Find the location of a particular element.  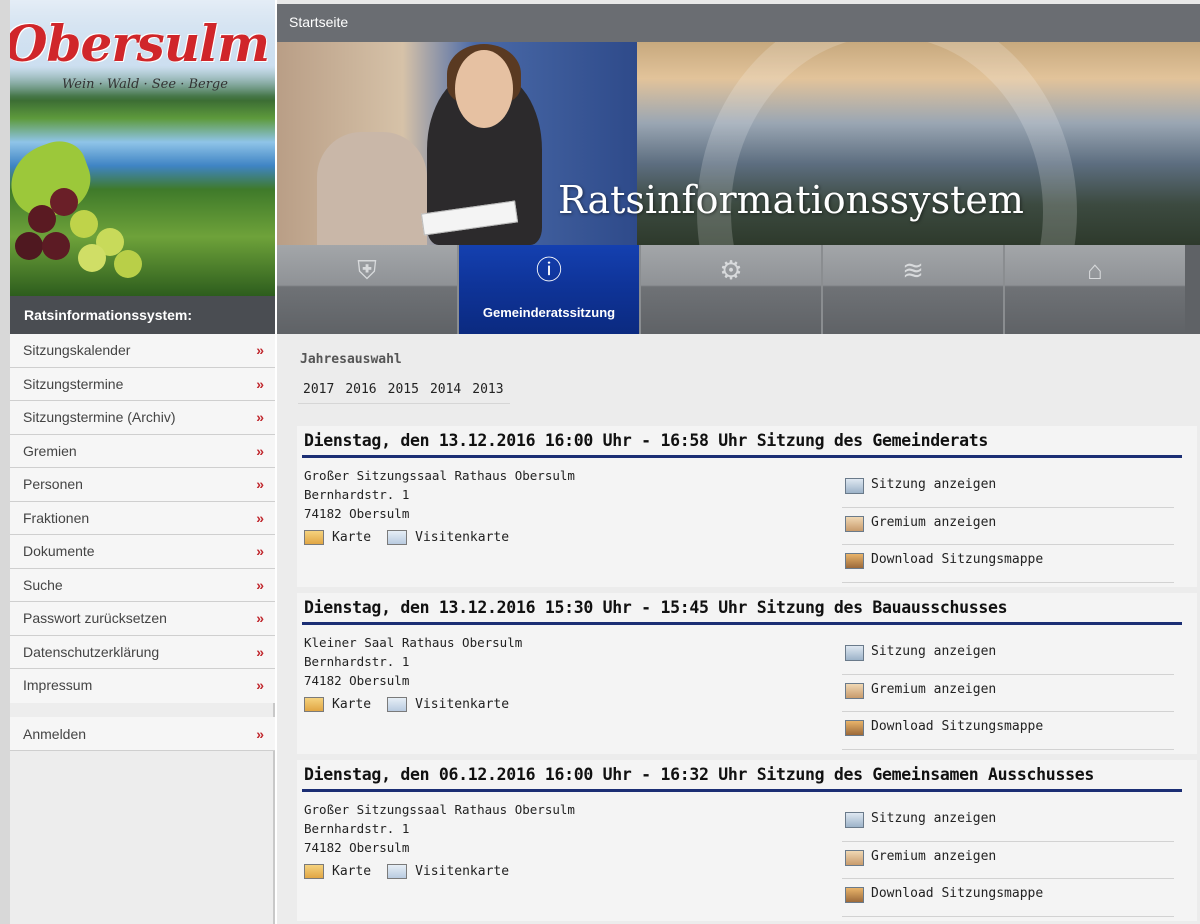

breadcrumb-startseite-link: Startseite is located at coordinates (318, 22).